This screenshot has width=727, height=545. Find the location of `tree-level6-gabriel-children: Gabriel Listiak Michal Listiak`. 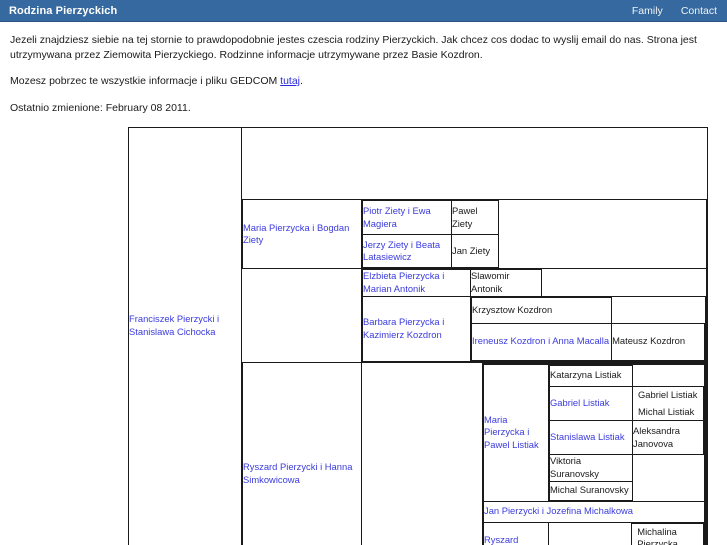

tree-level6-gabriel-children: Gabriel Listiak Michal Listiak is located at coordinates (668, 403).